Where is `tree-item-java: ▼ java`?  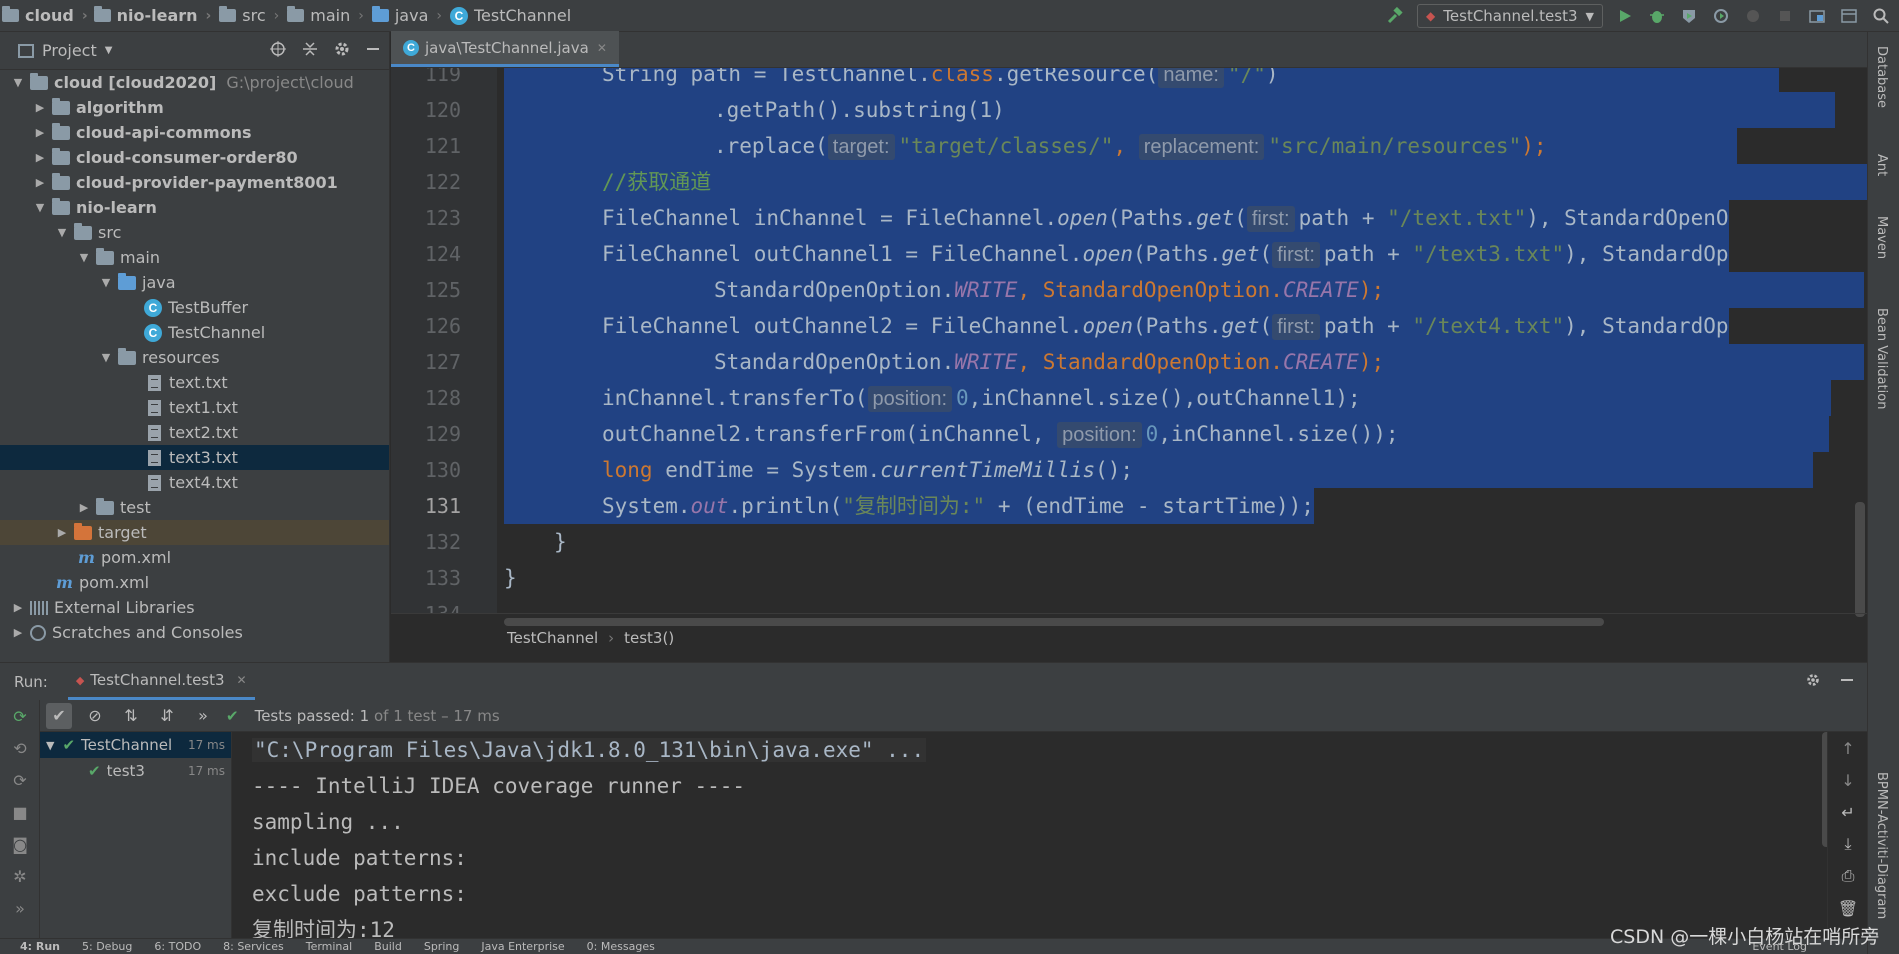
tree-item-java: ▼ java is located at coordinates (194, 282).